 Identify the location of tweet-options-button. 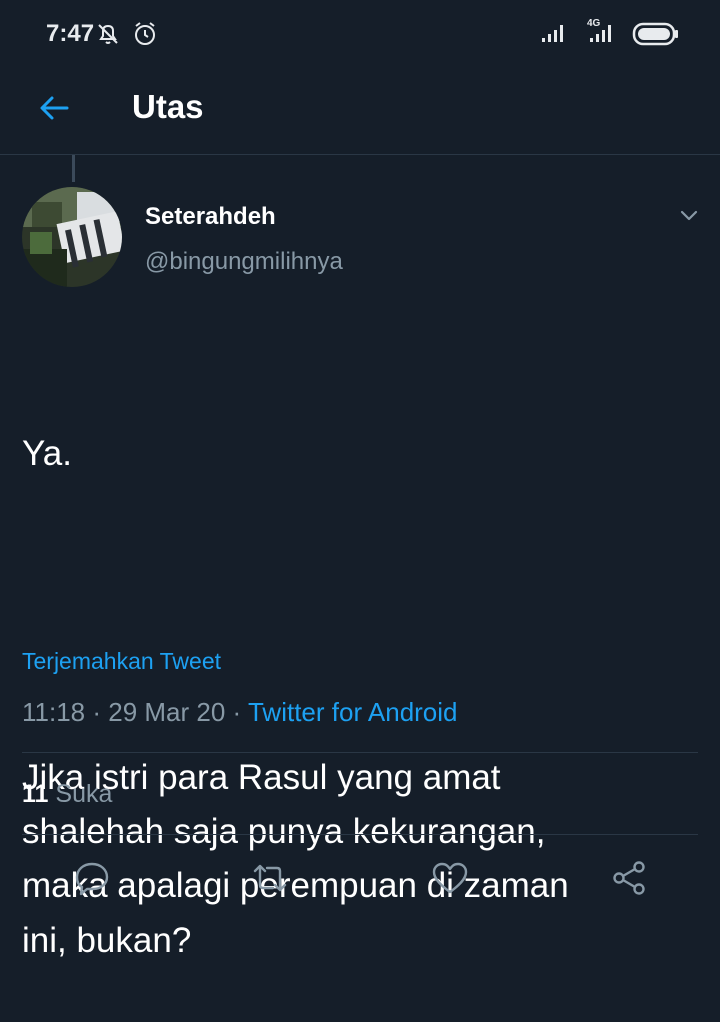
(689, 217).